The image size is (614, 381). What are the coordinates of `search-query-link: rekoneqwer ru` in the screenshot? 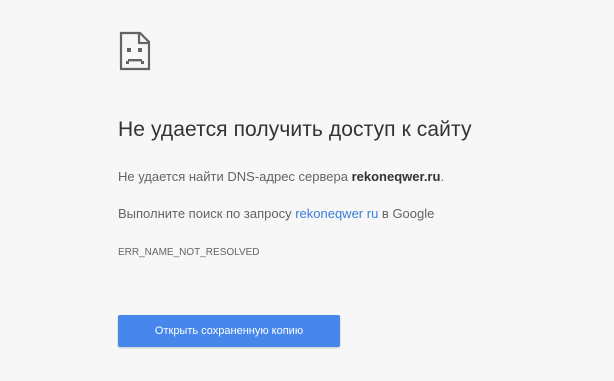 It's located at (336, 213).